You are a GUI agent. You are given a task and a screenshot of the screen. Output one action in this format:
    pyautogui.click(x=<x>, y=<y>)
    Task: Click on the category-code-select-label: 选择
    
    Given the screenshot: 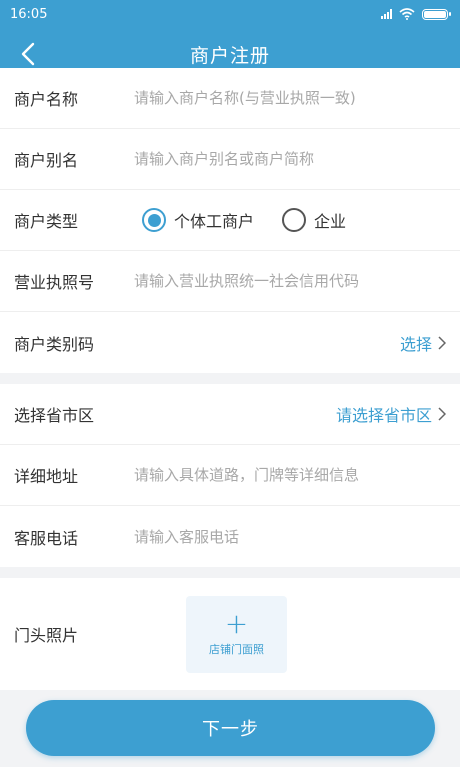 What is the action you would take?
    pyautogui.click(x=415, y=344)
    